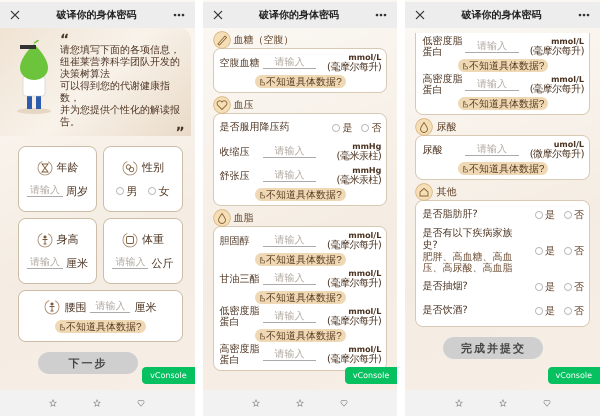 This screenshot has width=600, height=416. What do you see at coordinates (493, 348) in the screenshot?
I see `submit-button: 完成并提交` at bounding box center [493, 348].